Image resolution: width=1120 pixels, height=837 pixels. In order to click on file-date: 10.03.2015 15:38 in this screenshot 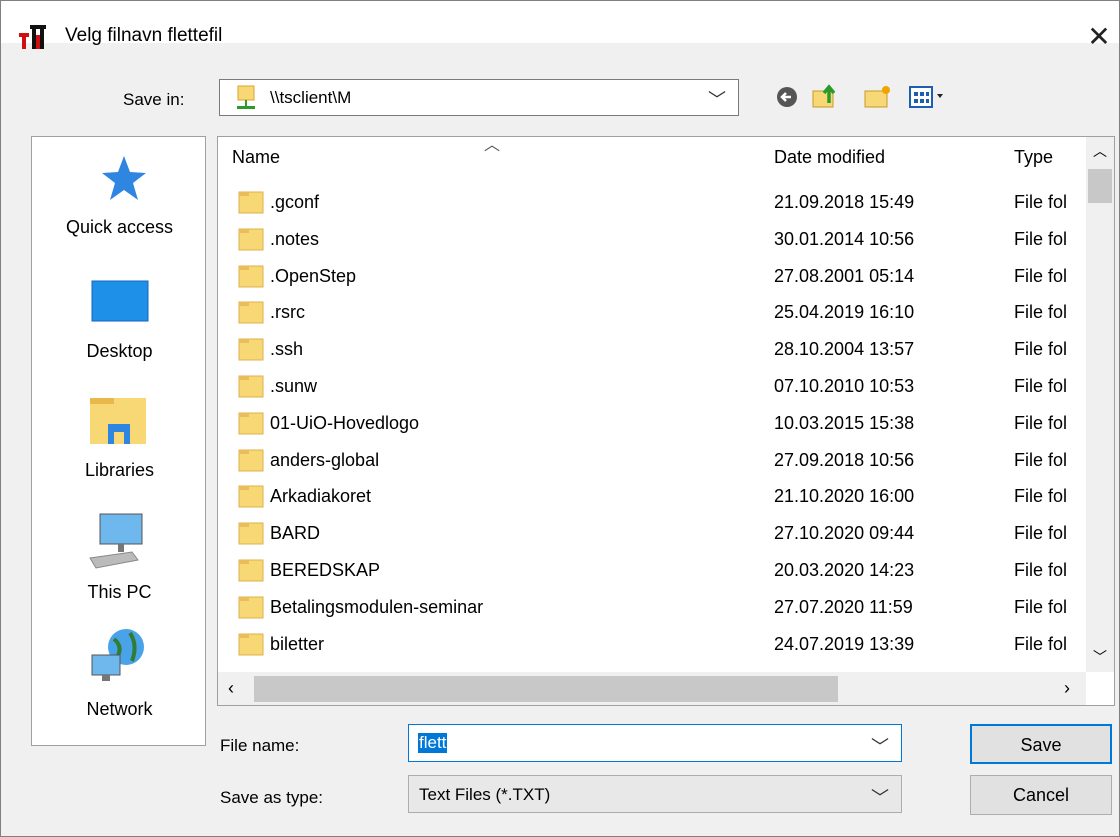, I will do `click(844, 422)`.